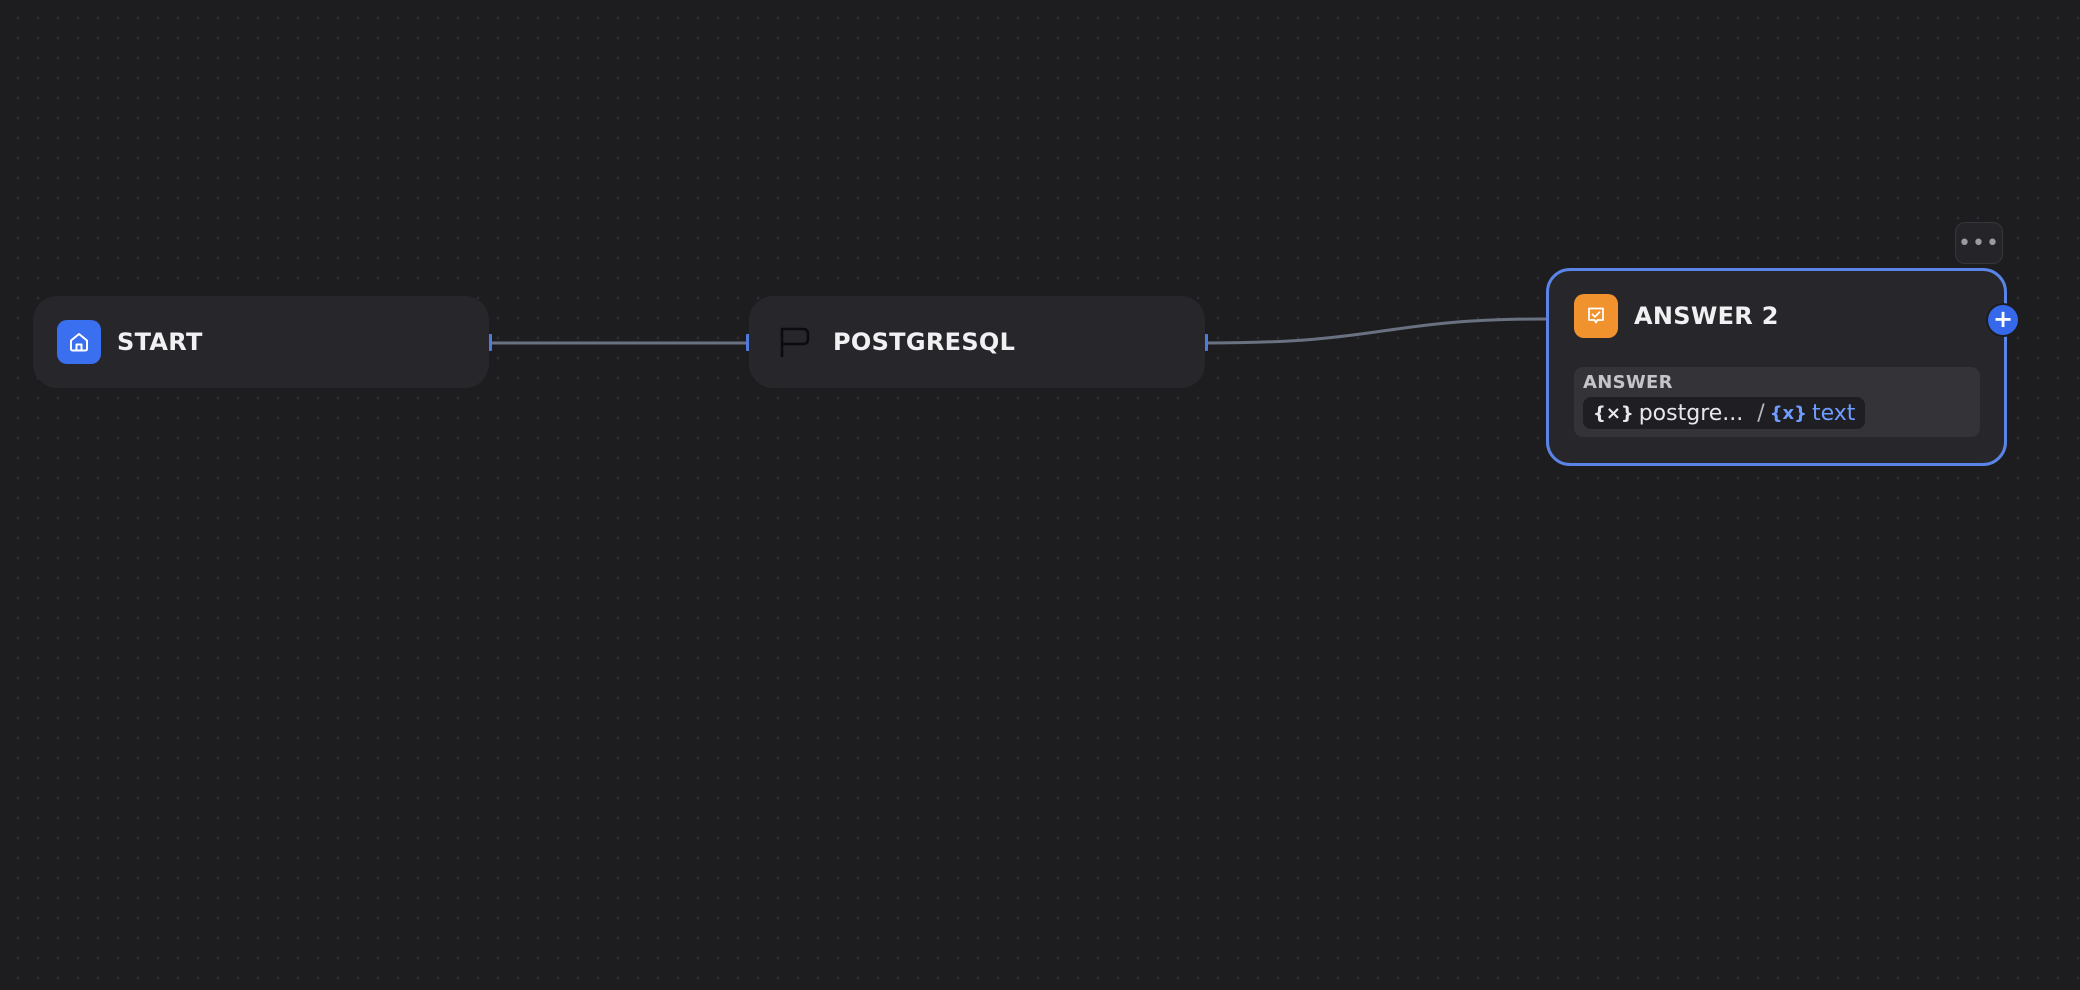 Image resolution: width=2080 pixels, height=990 pixels. Describe the element at coordinates (1017, 334) in the screenshot. I see `edges-layer` at that location.